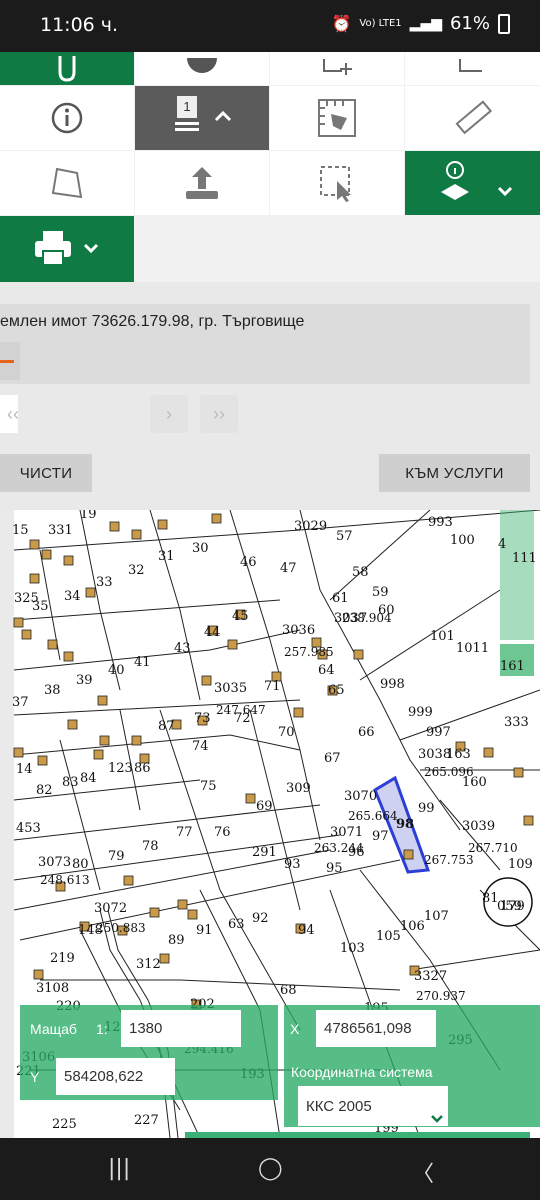 The image size is (540, 1200). I want to click on polygon-tool-button, so click(67, 183).